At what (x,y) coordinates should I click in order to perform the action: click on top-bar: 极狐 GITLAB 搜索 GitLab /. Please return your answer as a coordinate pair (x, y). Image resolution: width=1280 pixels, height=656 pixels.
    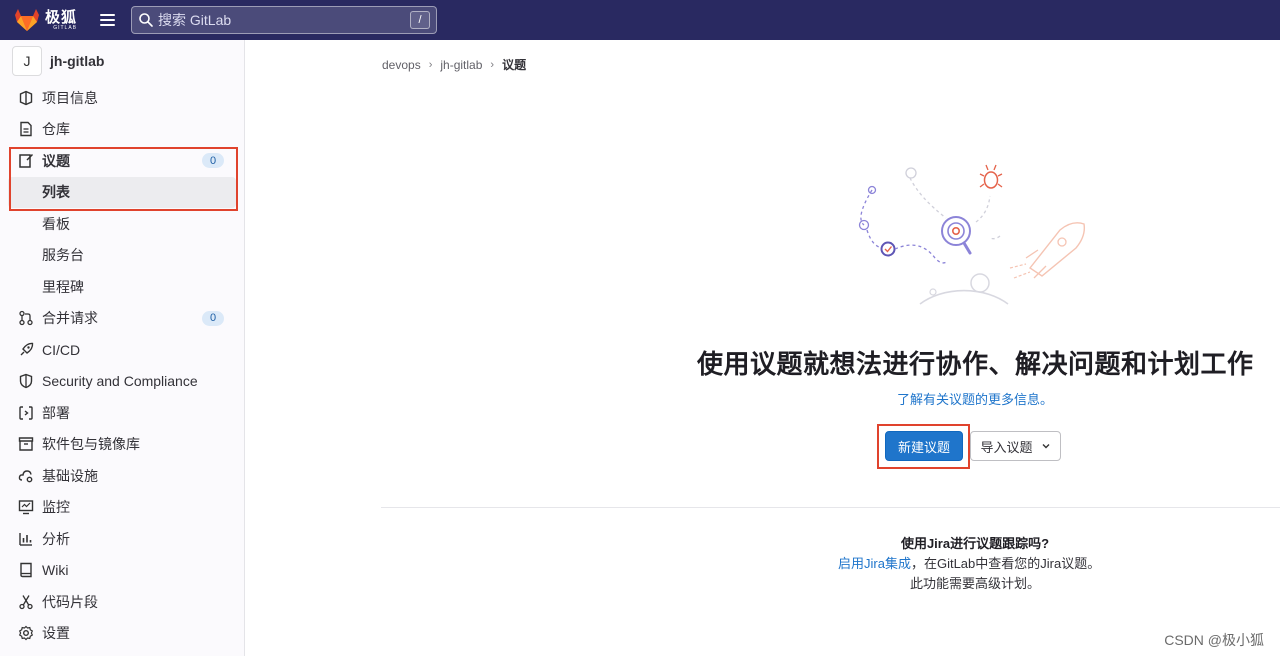
    Looking at the image, I should click on (640, 20).